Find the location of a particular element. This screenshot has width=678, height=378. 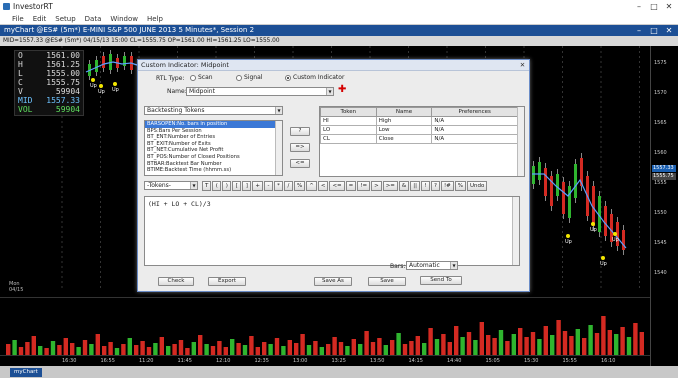

token-list-item: BT_ENT:Number of Entries is located at coordinates (213, 137).